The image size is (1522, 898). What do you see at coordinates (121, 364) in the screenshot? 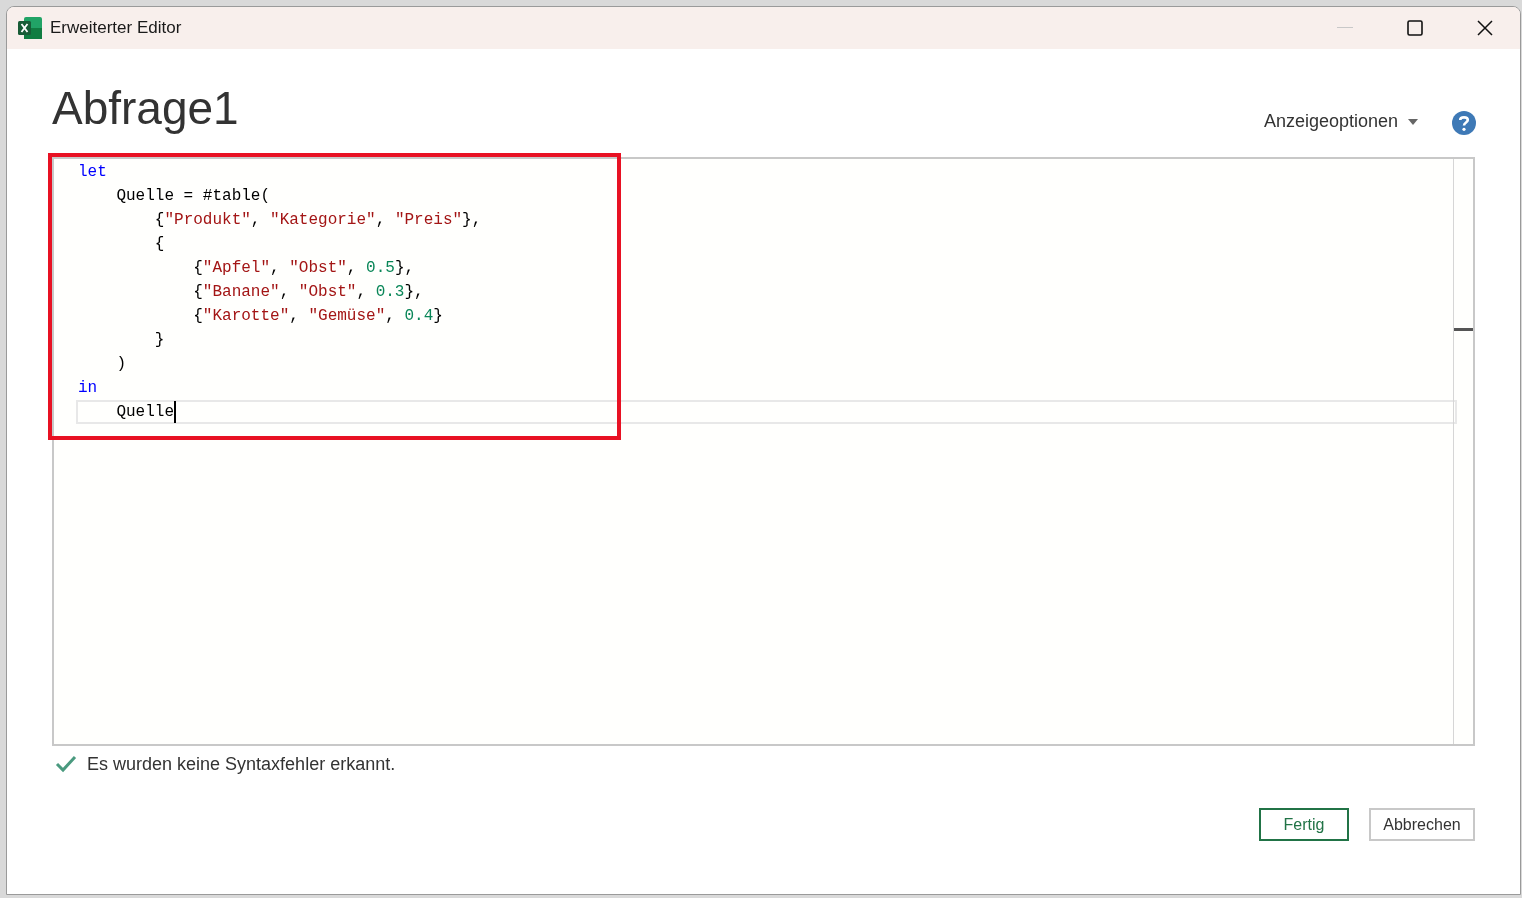
I see `code-line: )` at bounding box center [121, 364].